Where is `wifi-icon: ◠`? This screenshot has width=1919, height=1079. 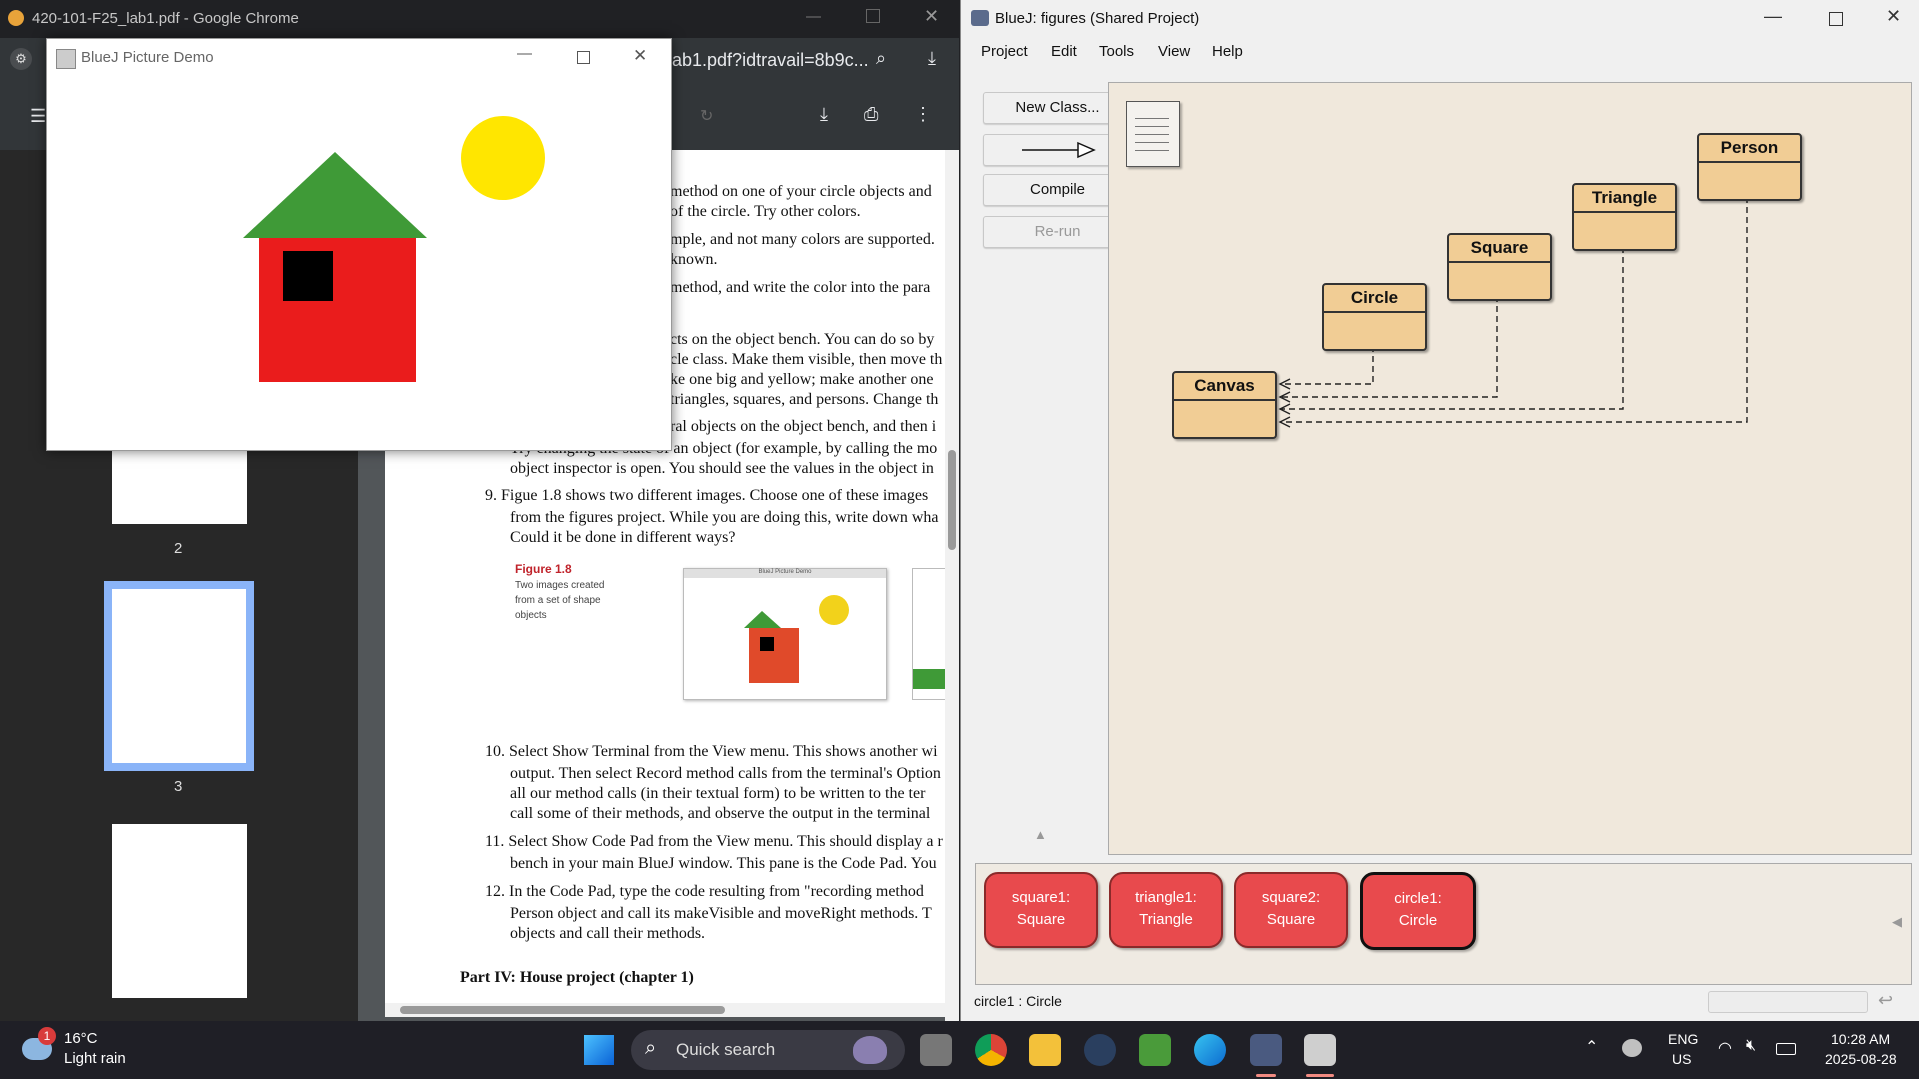 wifi-icon: ◠ is located at coordinates (1725, 1048).